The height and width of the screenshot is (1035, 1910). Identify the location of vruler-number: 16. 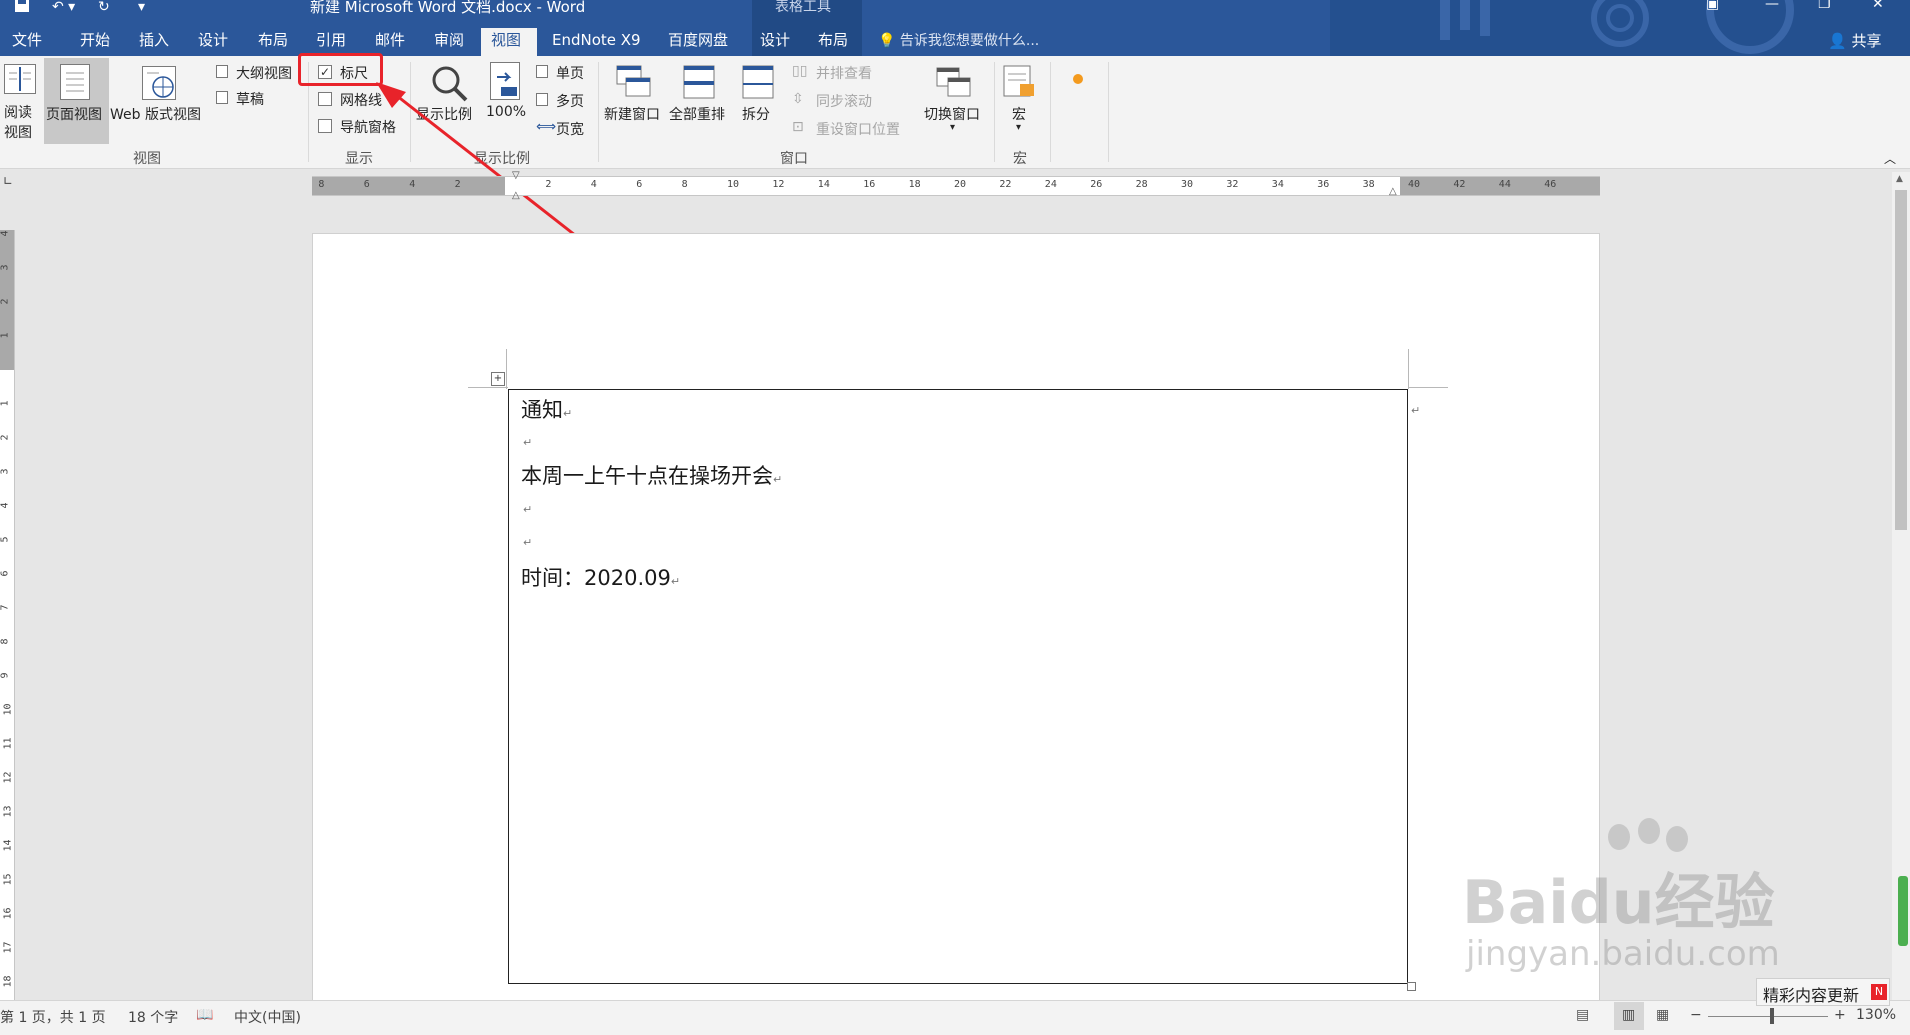
(8, 913).